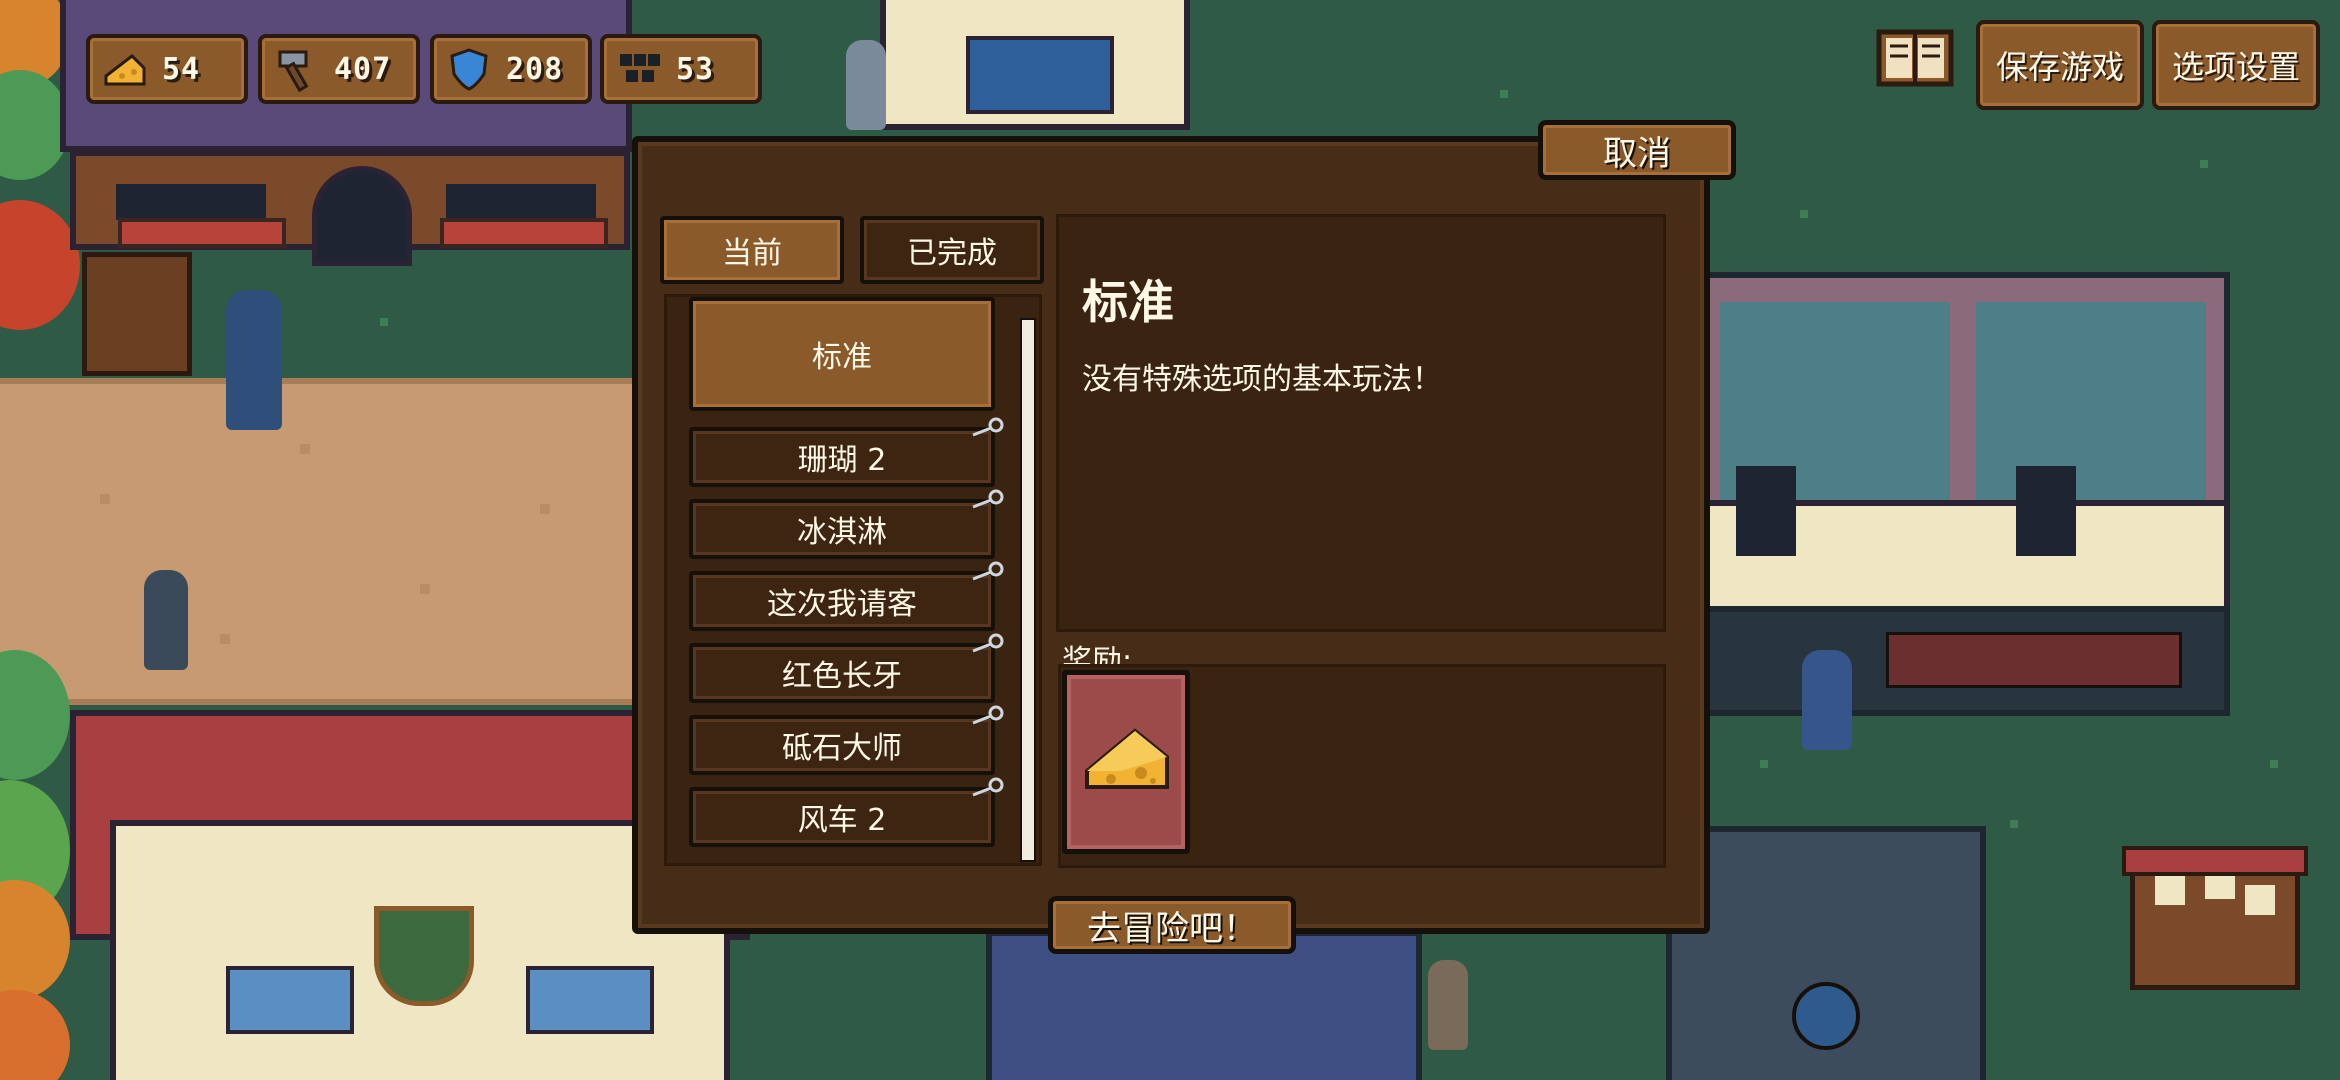 This screenshot has height=1080, width=2340. Describe the element at coordinates (2215, 861) in the screenshot. I see `notice-board-roof` at that location.